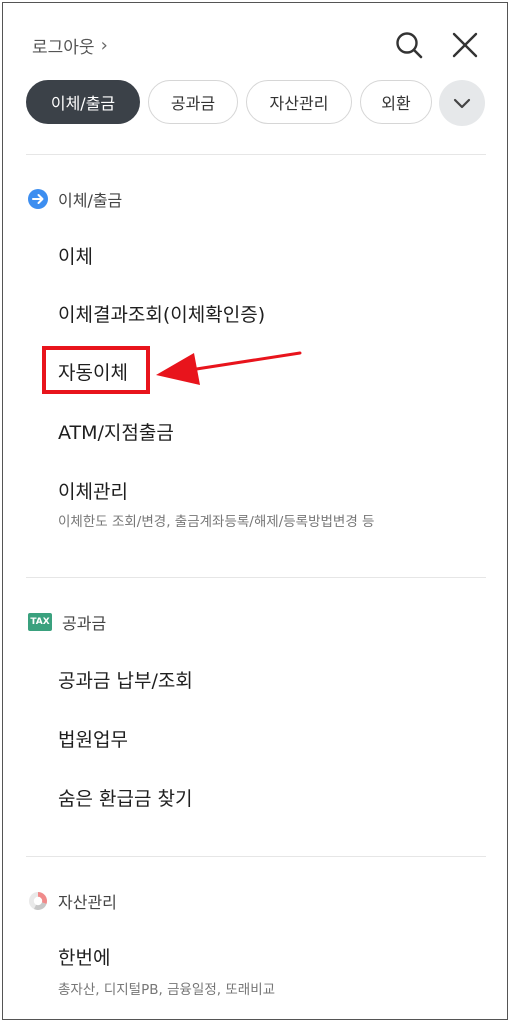 The height and width of the screenshot is (1024, 512). Describe the element at coordinates (396, 102) in the screenshot. I see `tab-forex: 외환` at that location.